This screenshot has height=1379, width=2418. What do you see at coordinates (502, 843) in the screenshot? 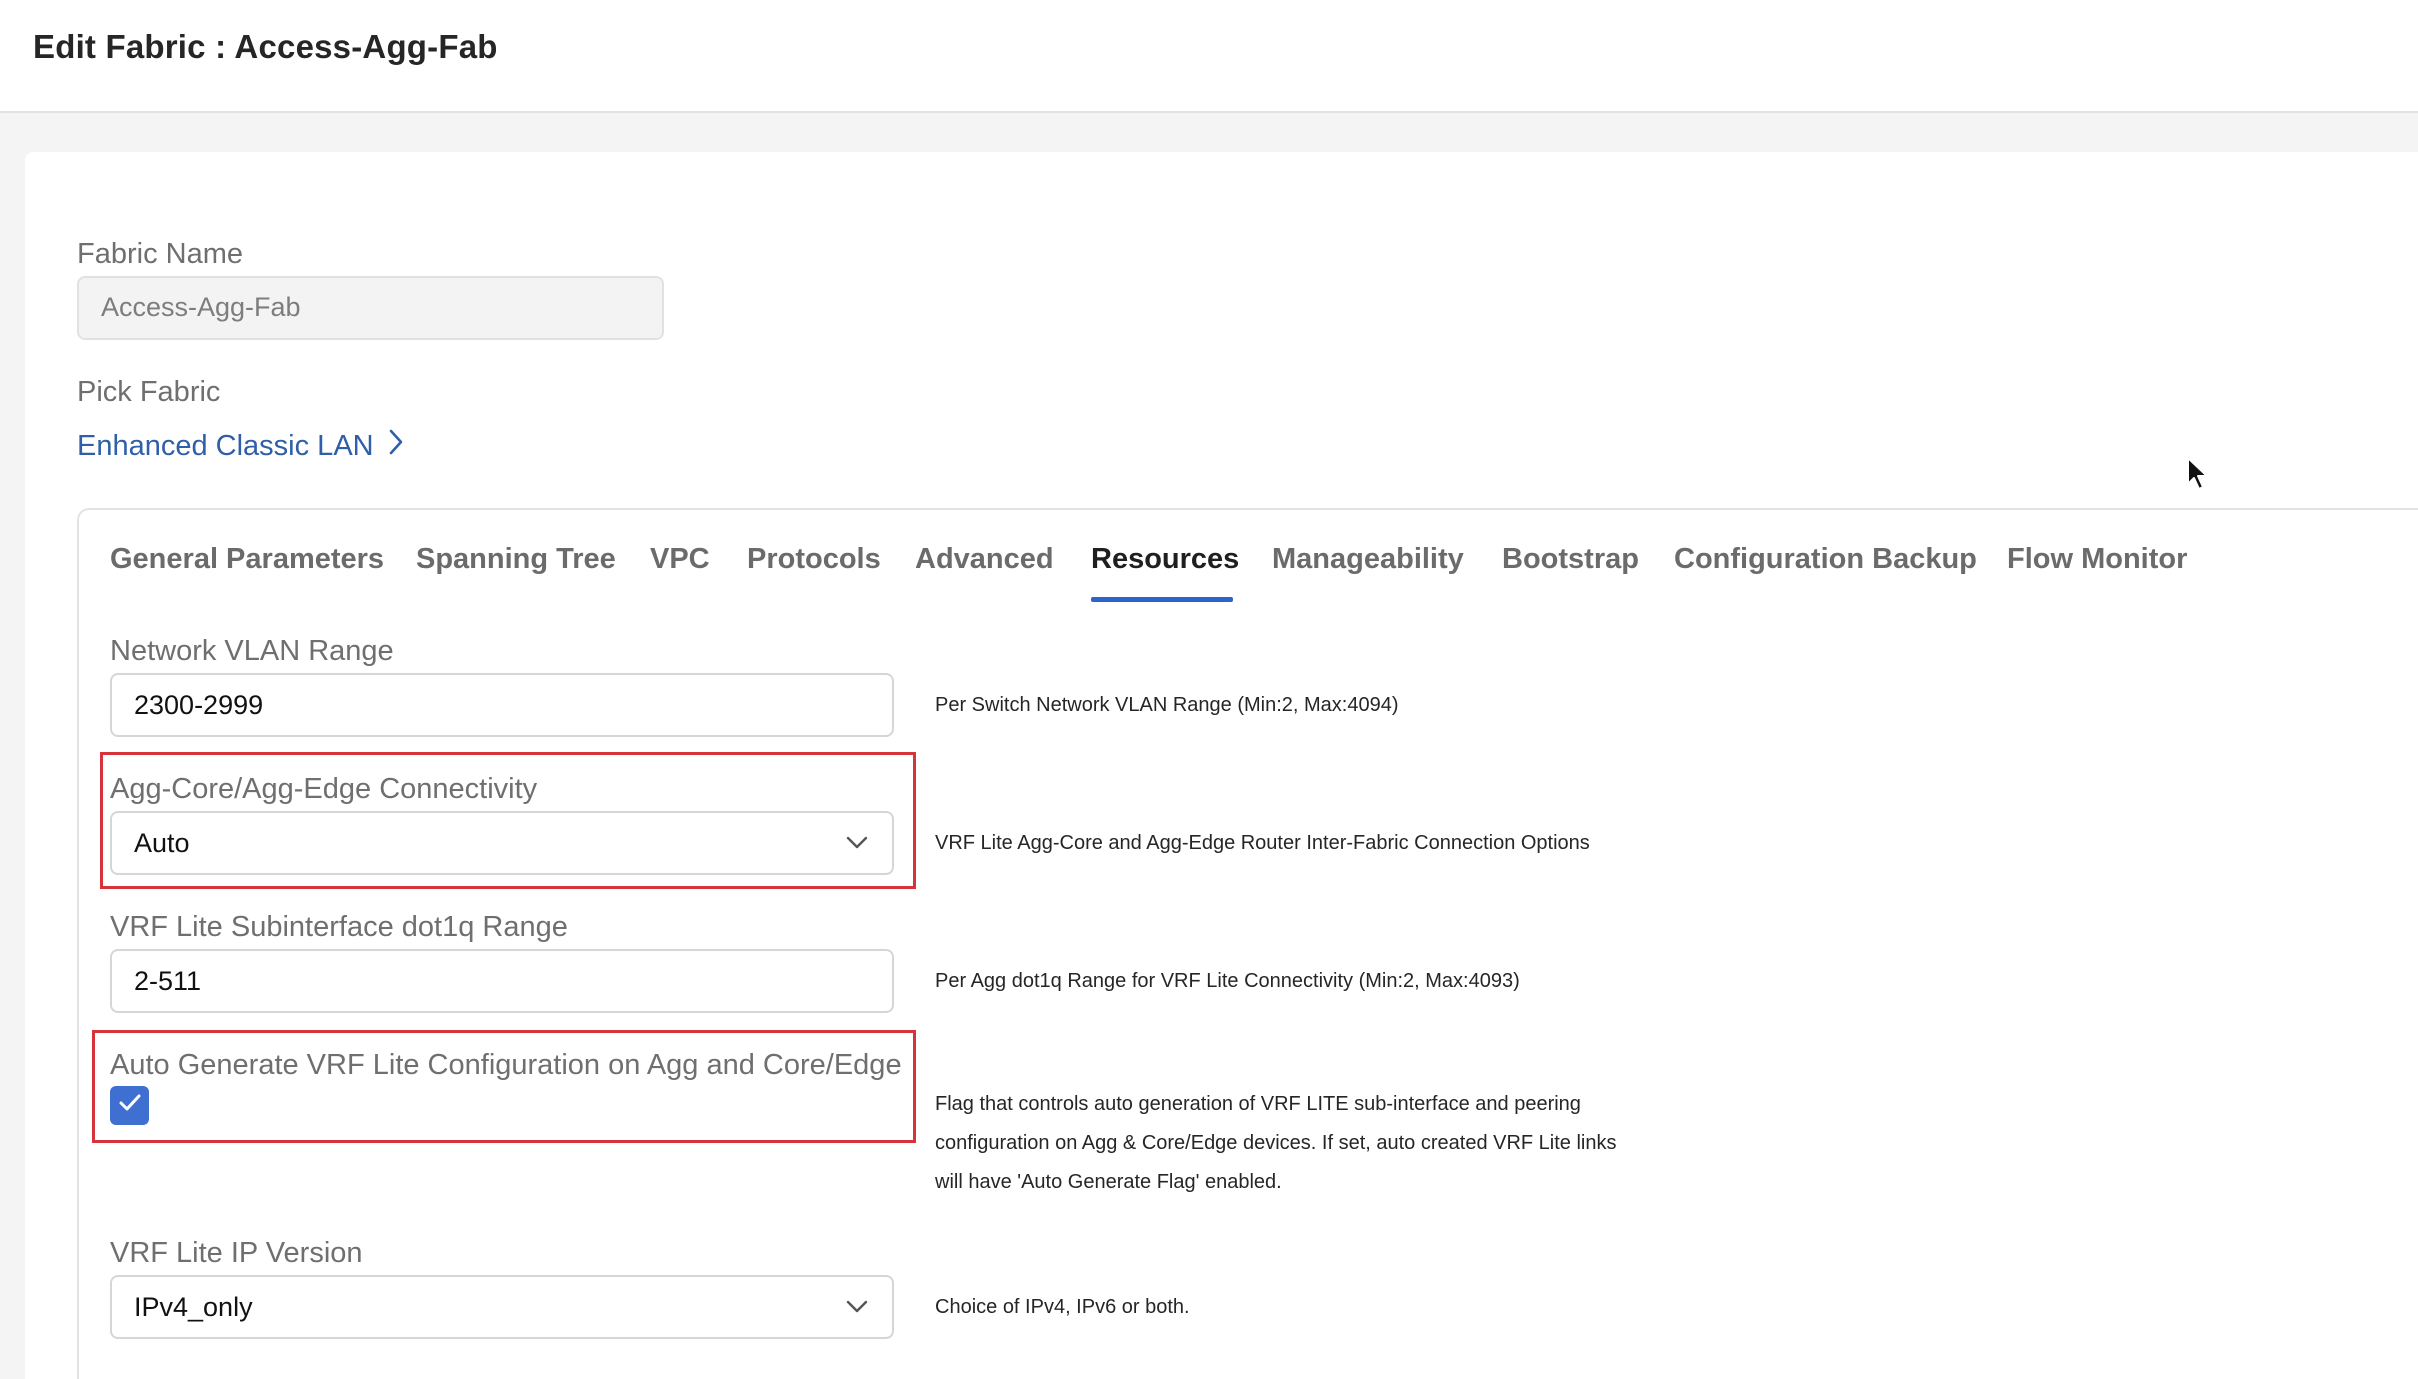
I see `agg-connectivity-select: Auto` at bounding box center [502, 843].